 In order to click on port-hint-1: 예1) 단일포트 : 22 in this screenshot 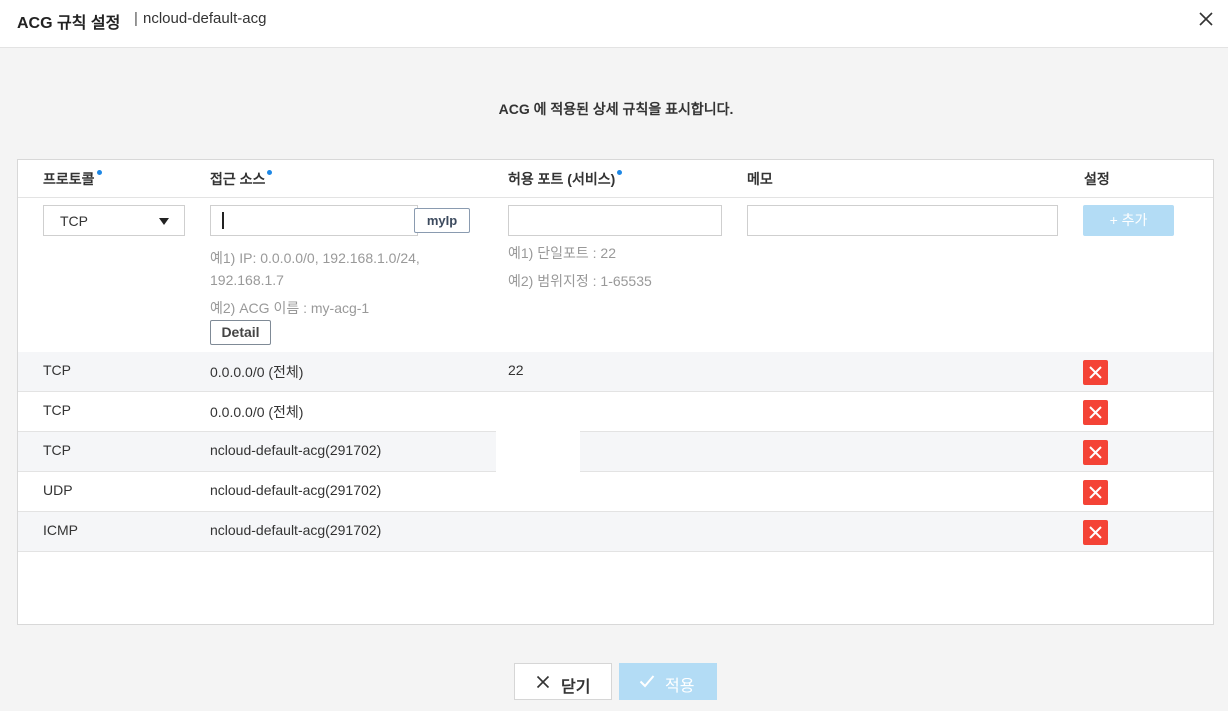, I will do `click(562, 253)`.